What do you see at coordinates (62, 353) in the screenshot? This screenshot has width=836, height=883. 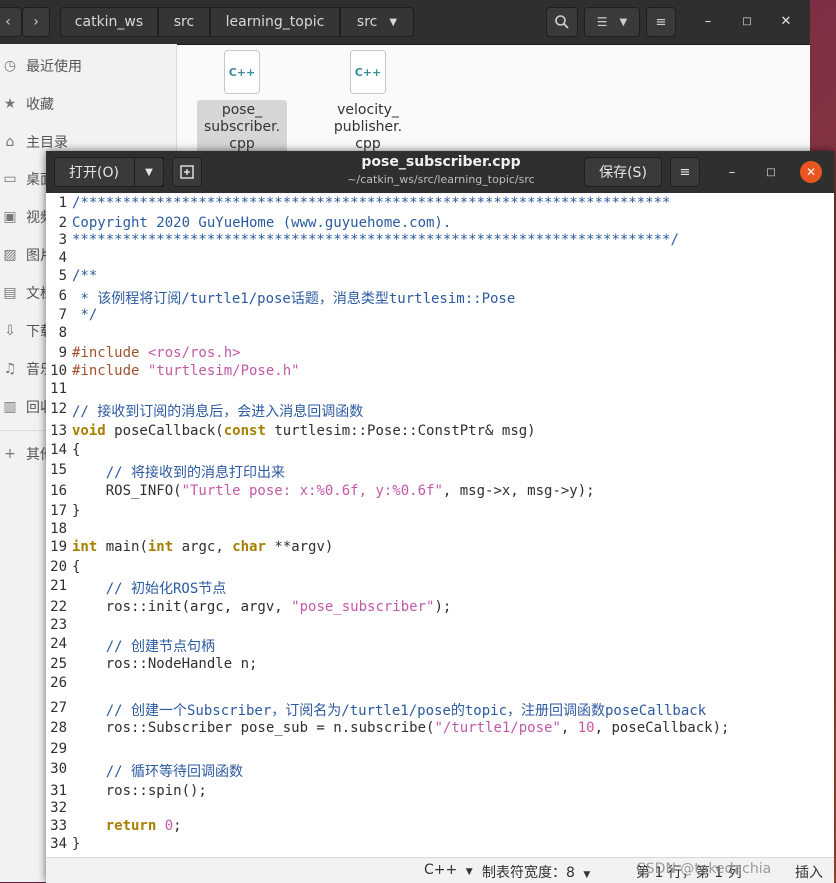 I see `line-number: 9` at bounding box center [62, 353].